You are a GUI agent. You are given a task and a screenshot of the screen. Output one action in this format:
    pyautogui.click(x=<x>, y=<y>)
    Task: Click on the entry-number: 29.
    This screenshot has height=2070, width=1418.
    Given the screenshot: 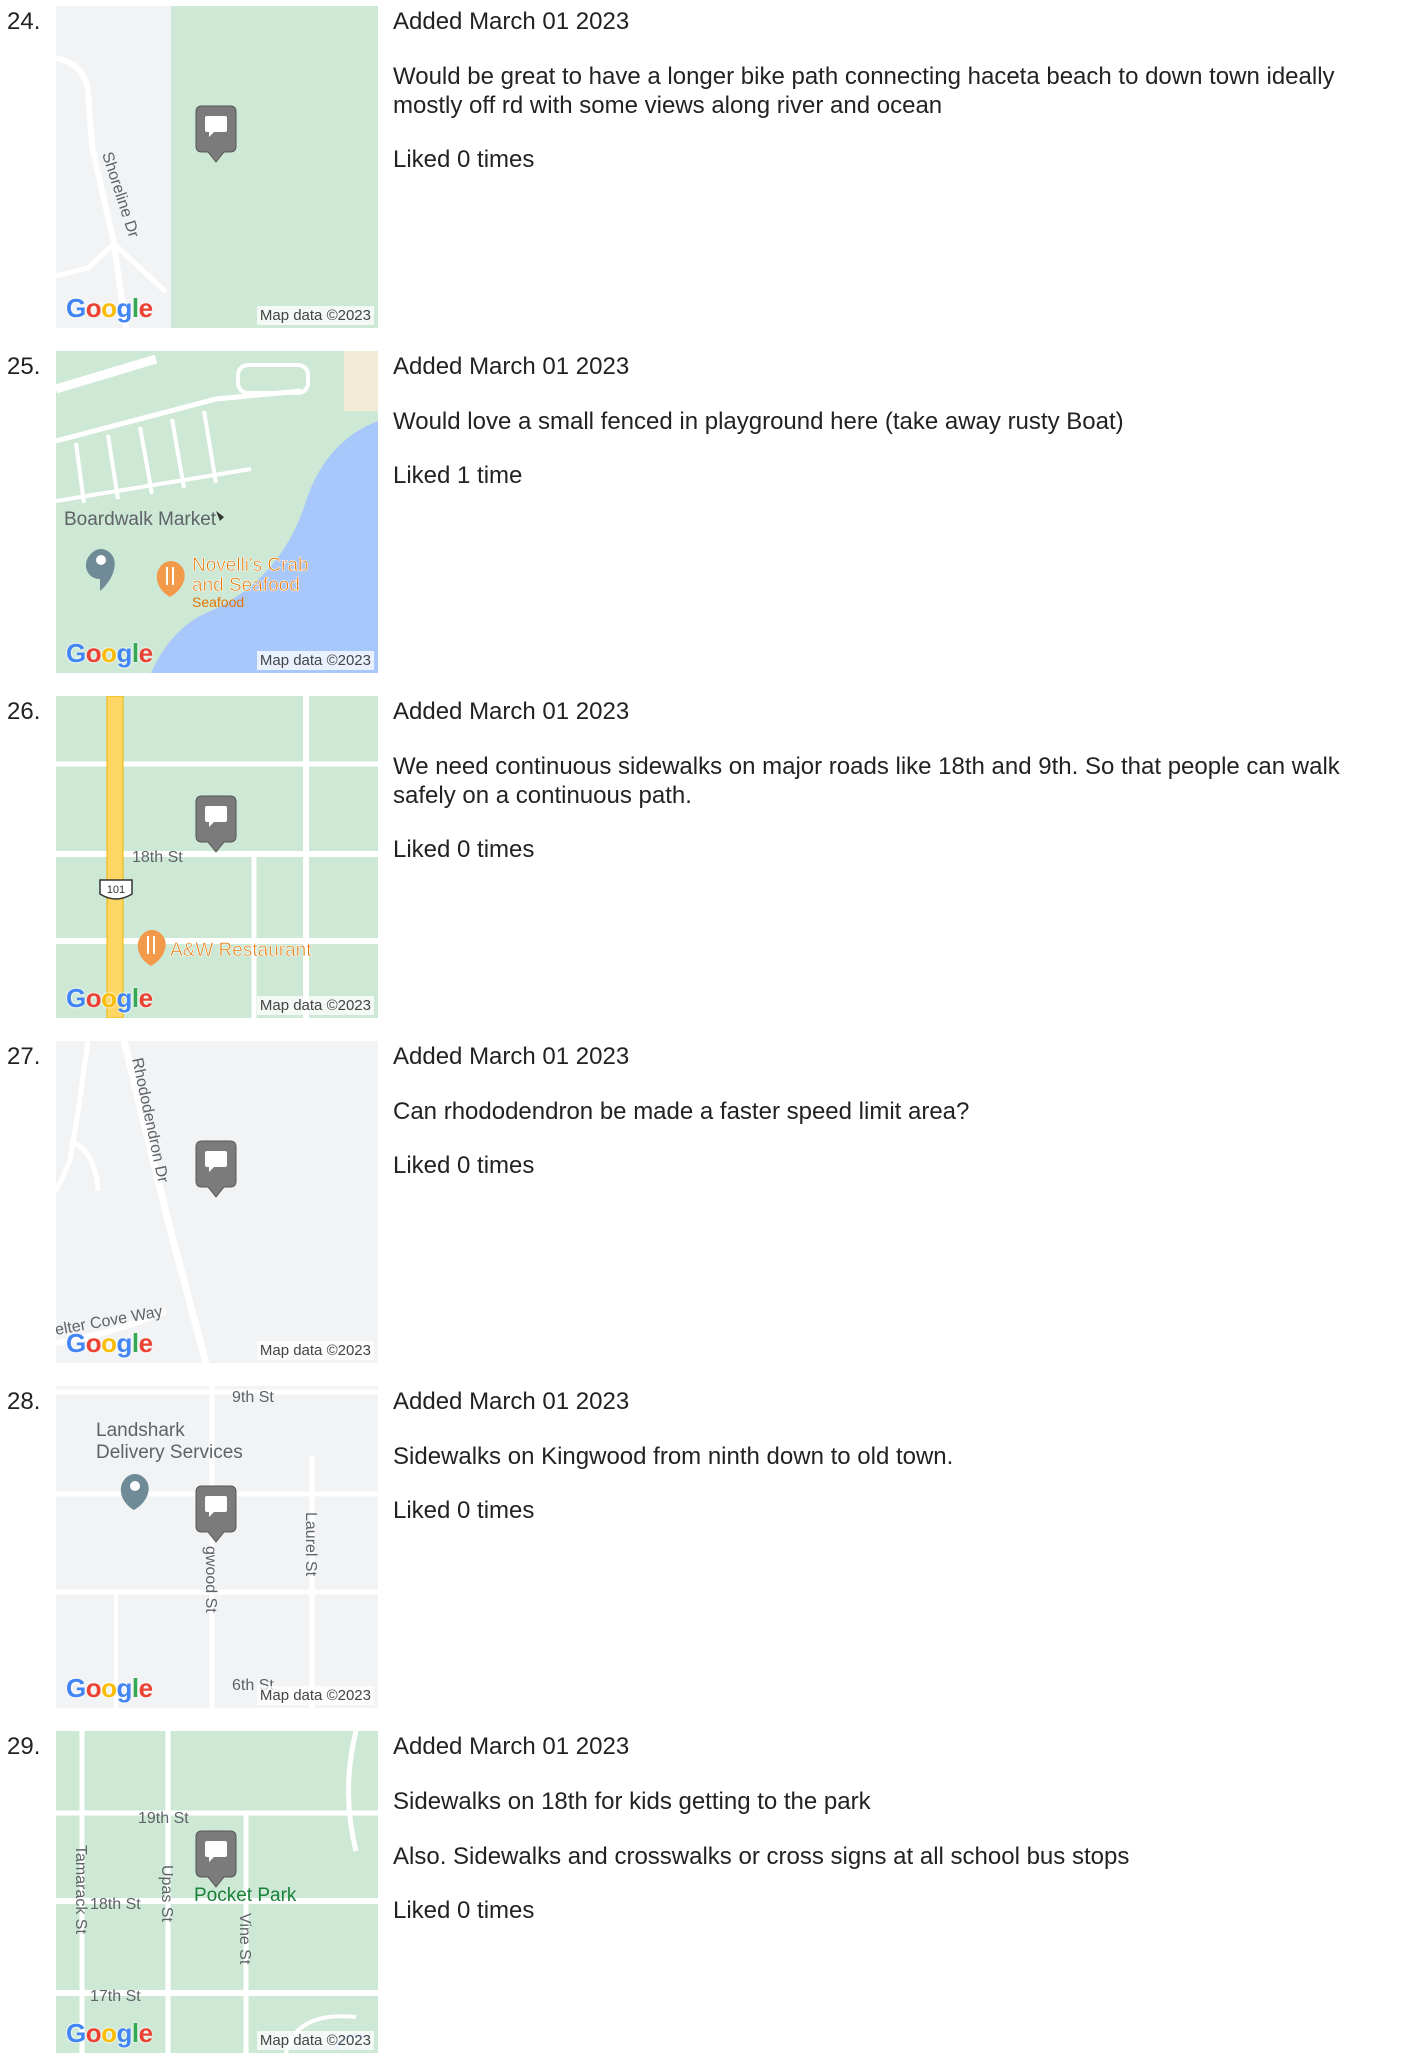 What is the action you would take?
    pyautogui.click(x=24, y=1746)
    